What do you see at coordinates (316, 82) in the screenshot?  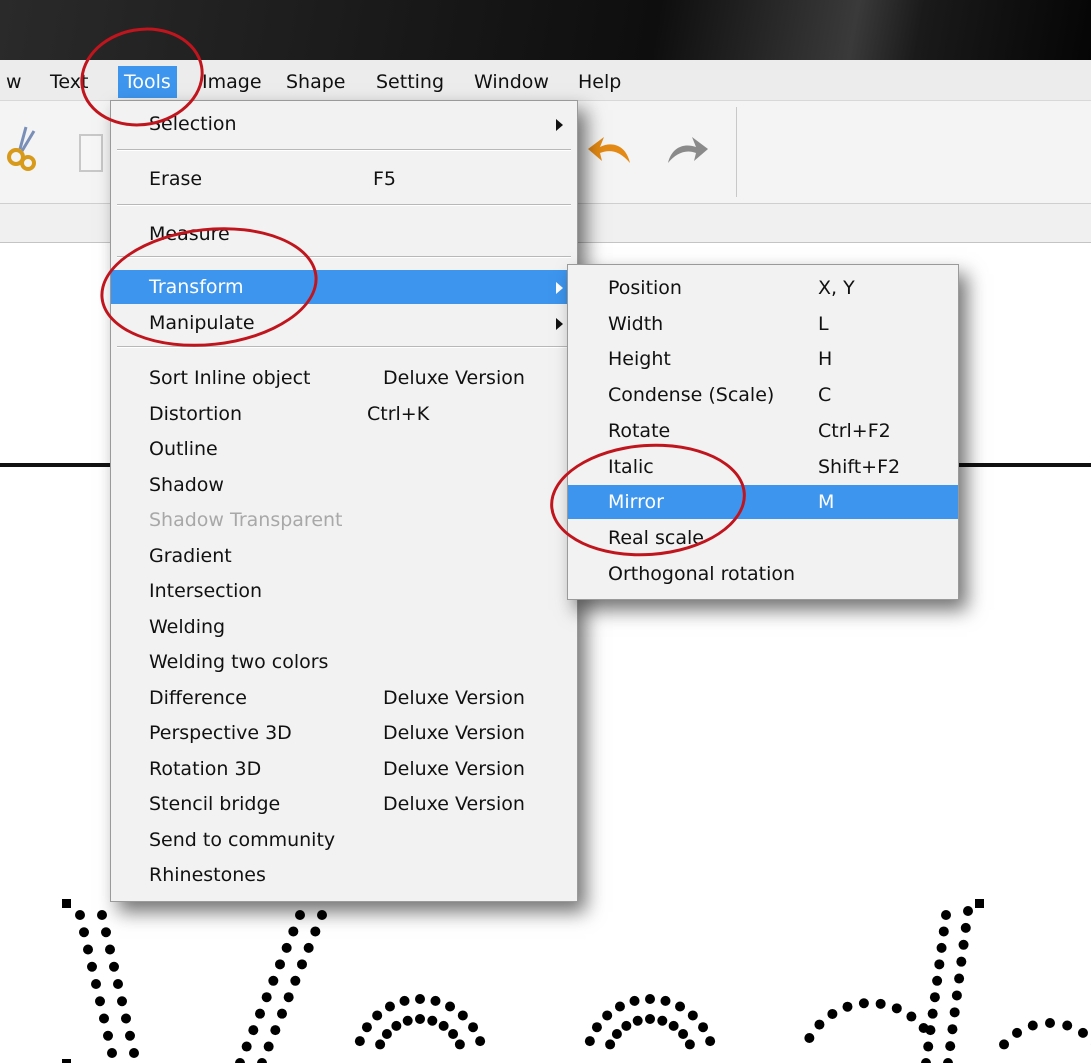 I see `menu-shape: Shape` at bounding box center [316, 82].